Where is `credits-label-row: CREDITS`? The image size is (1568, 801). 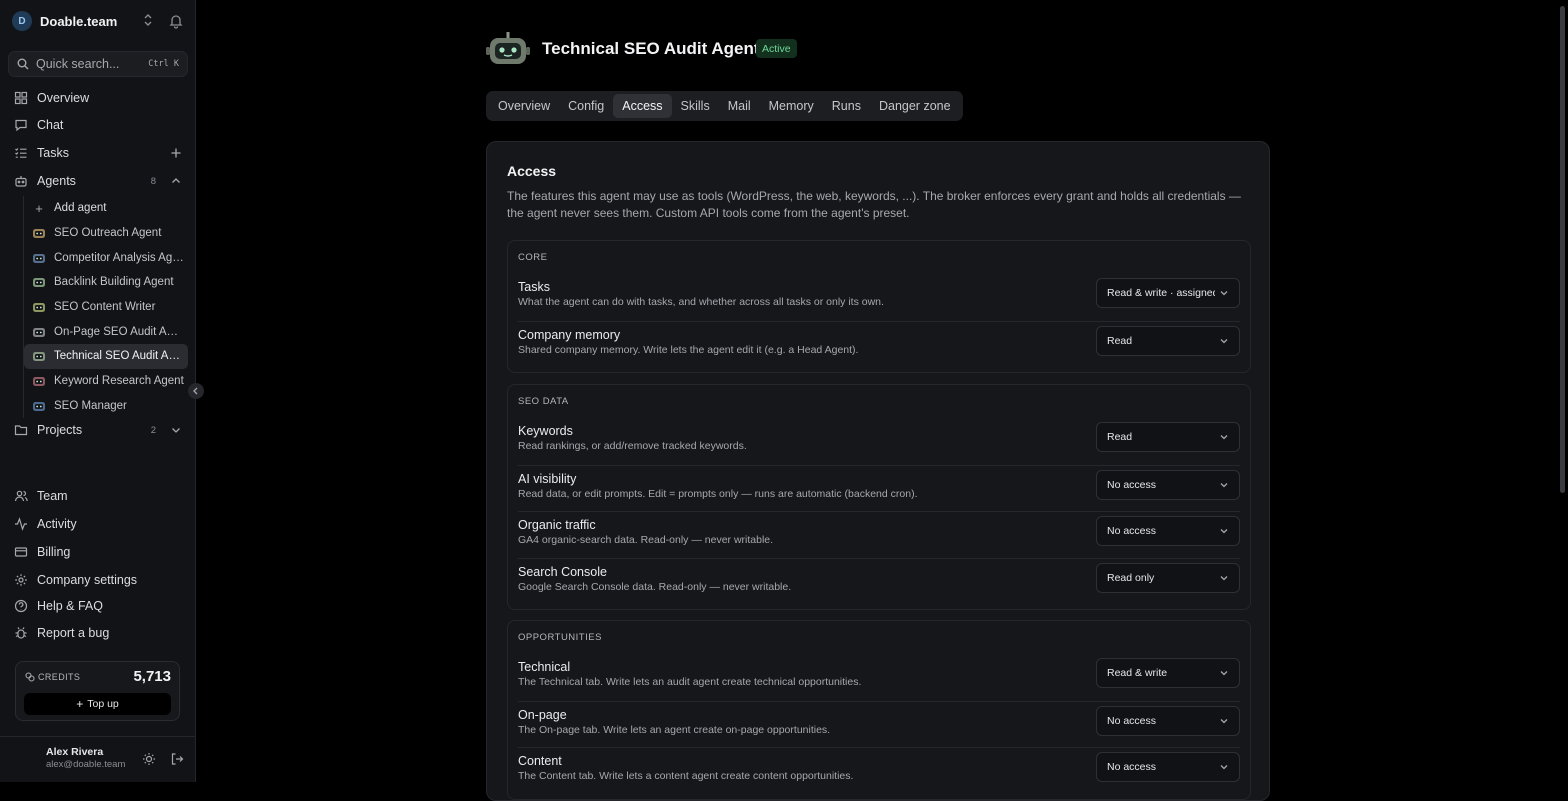 credits-label-row: CREDITS is located at coordinates (52, 677).